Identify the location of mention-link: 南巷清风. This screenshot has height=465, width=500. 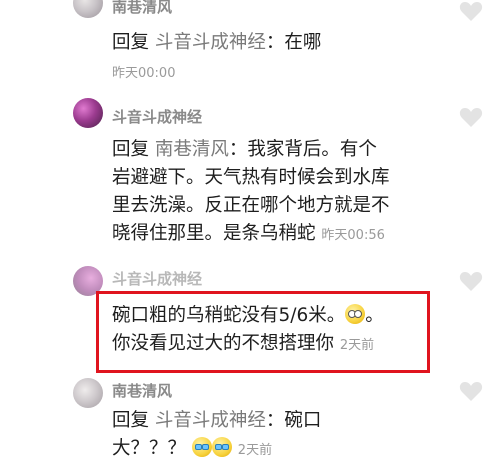
(192, 149).